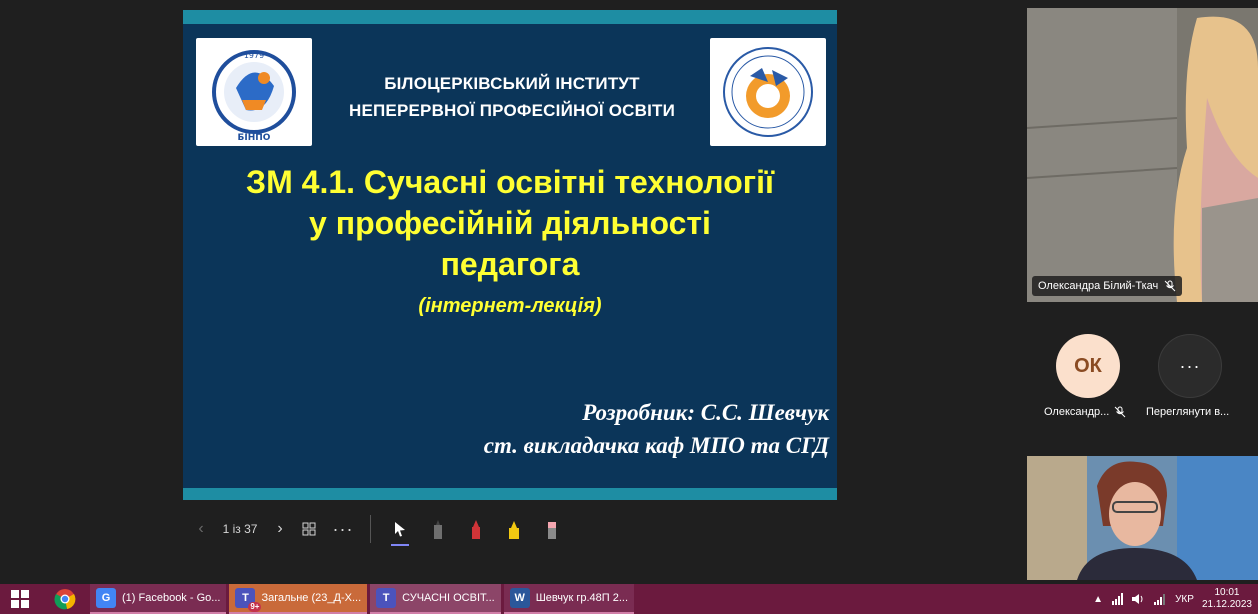  What do you see at coordinates (343, 529) in the screenshot?
I see `more-options-button: ···` at bounding box center [343, 529].